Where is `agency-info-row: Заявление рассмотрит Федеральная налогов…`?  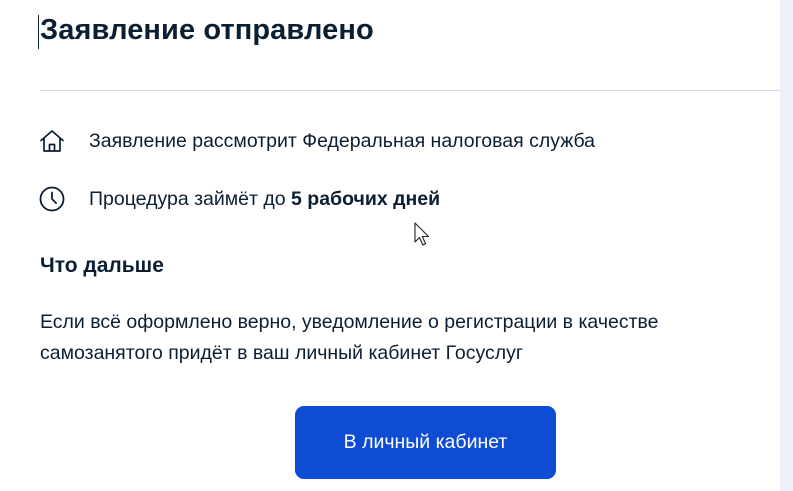
agency-info-row: Заявление рассмотрит Федеральная налогов… is located at coordinates (316, 141).